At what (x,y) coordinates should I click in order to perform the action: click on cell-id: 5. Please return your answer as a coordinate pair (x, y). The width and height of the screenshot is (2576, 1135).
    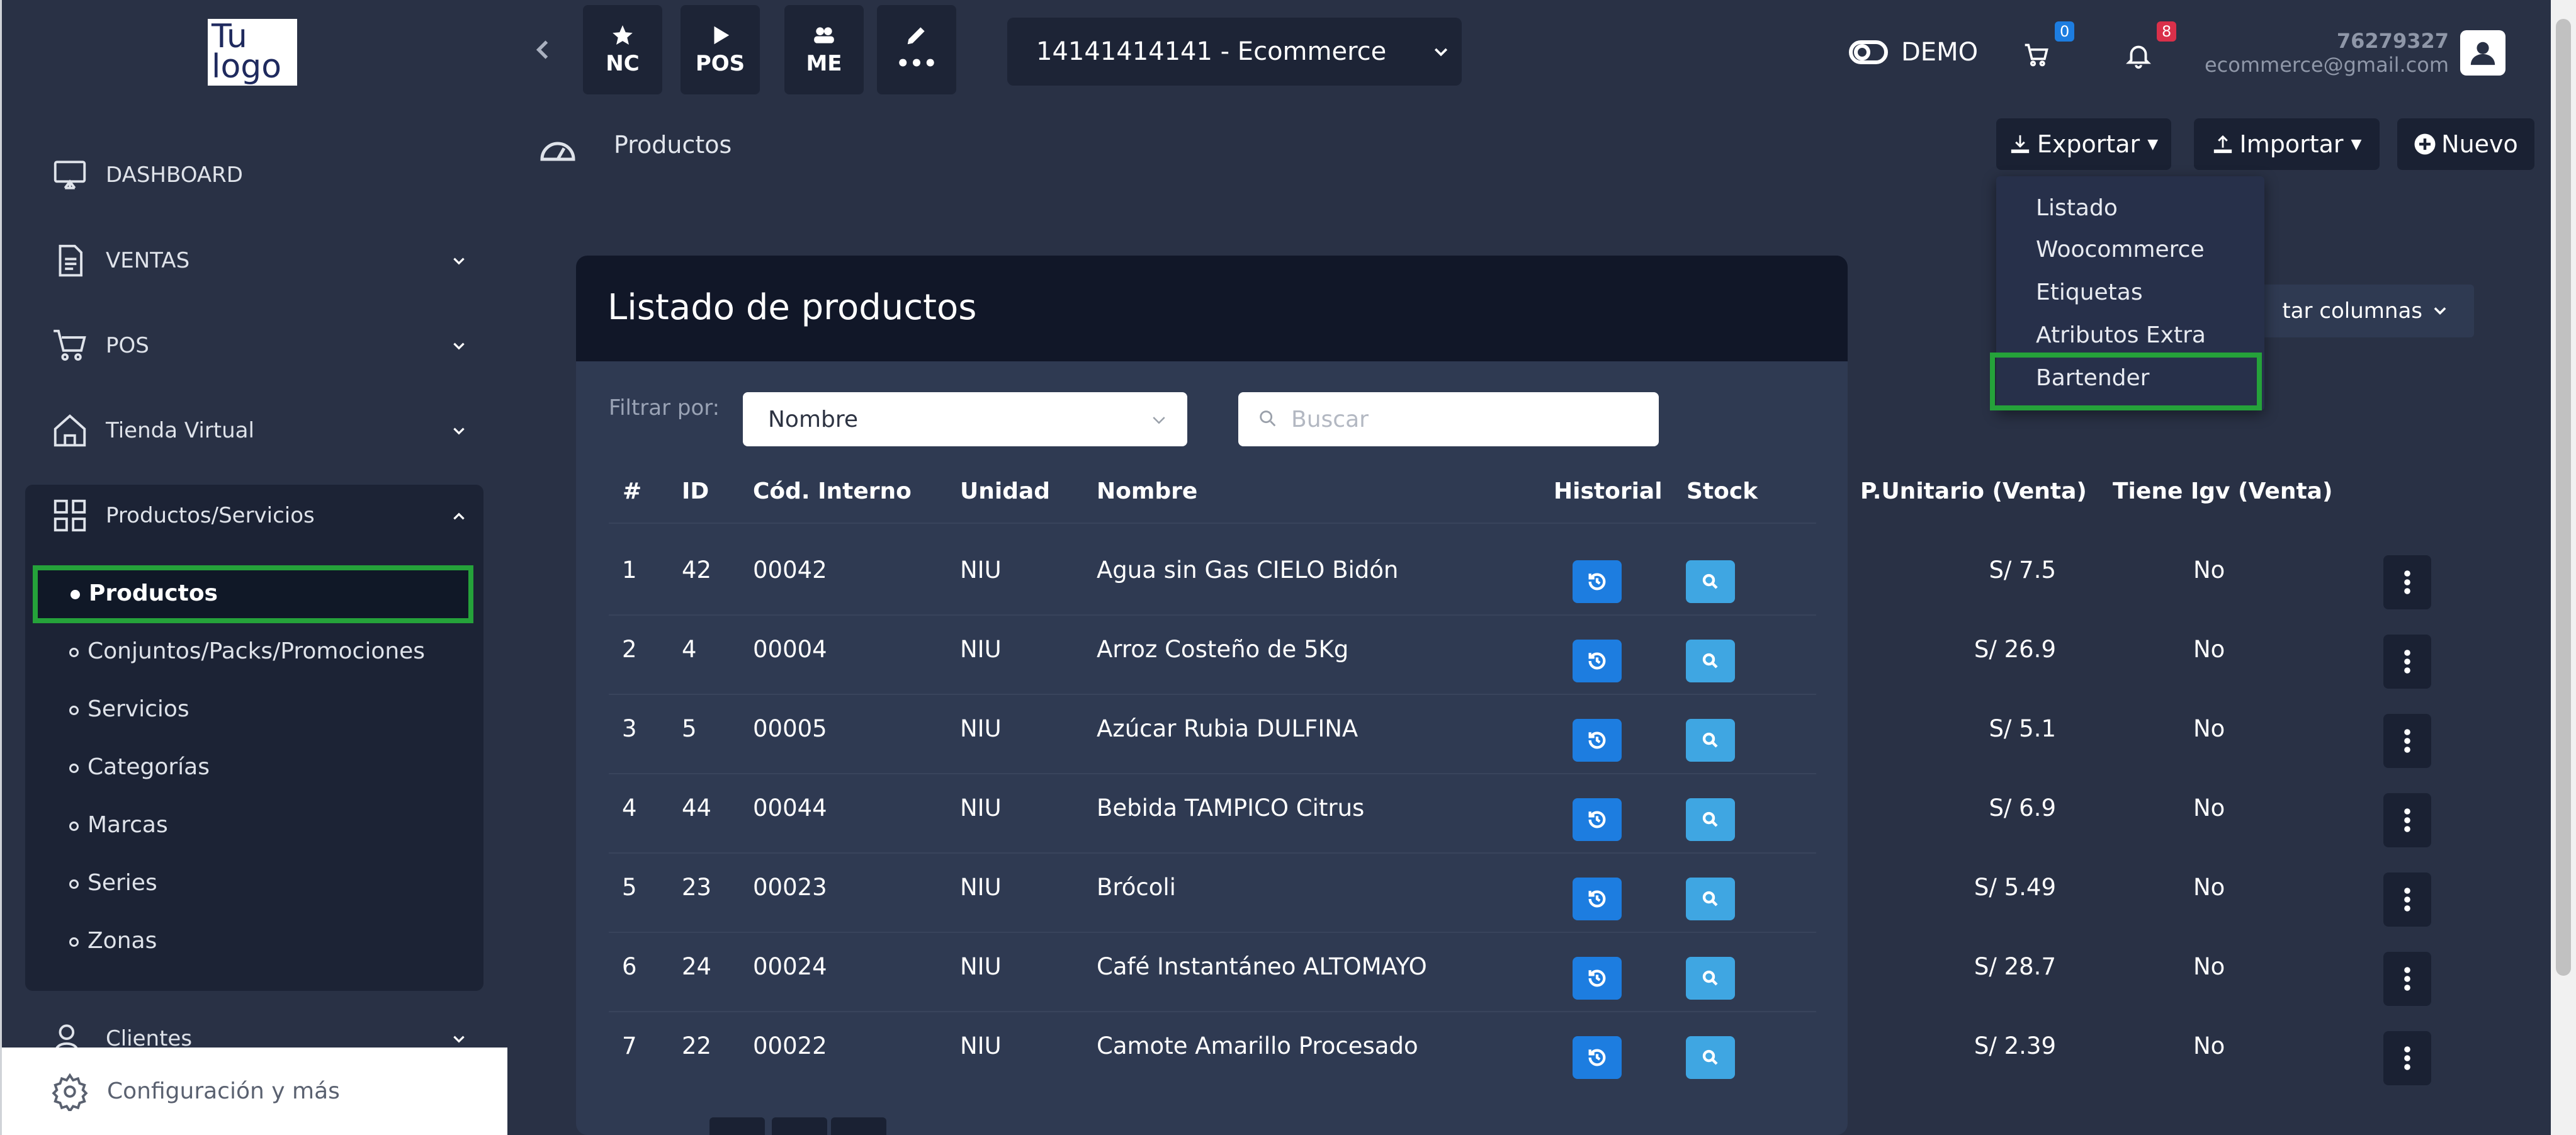
    Looking at the image, I should click on (689, 728).